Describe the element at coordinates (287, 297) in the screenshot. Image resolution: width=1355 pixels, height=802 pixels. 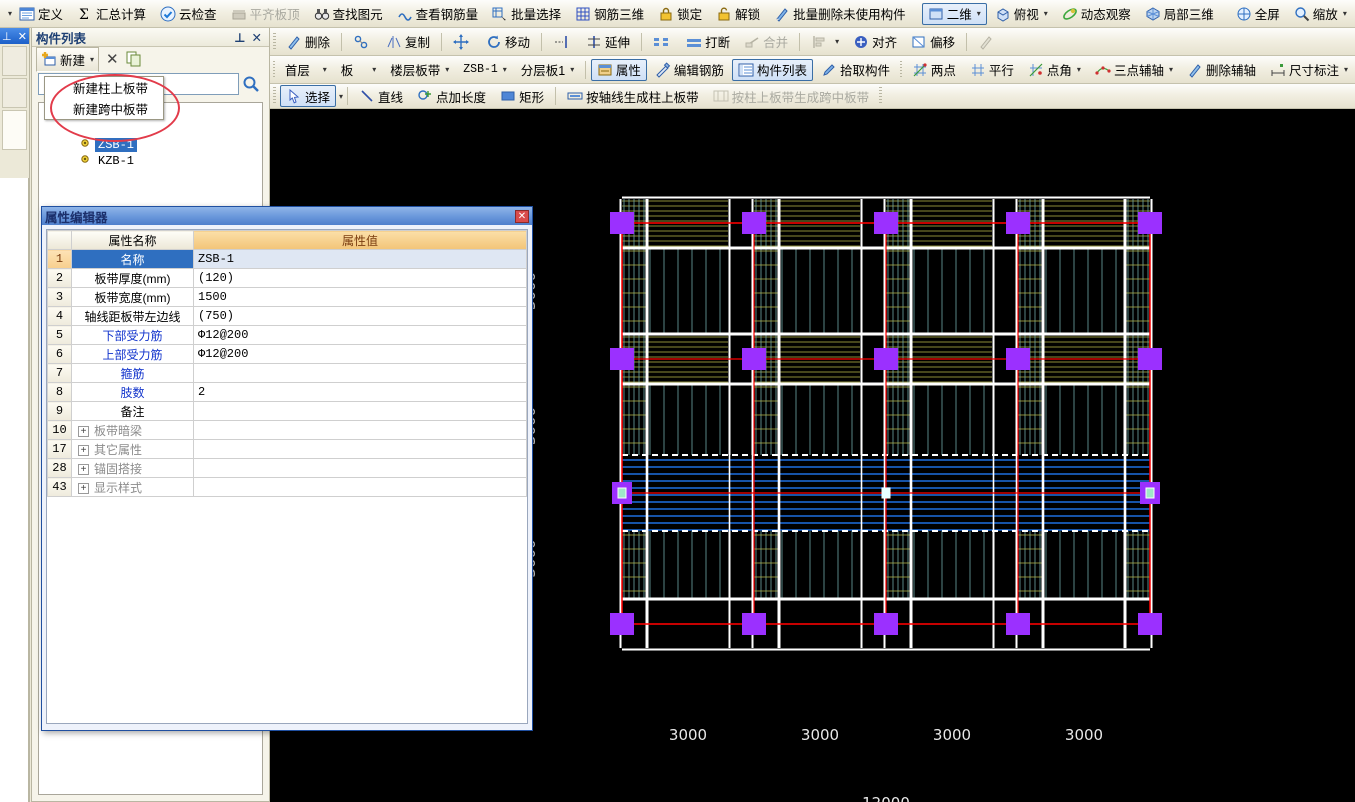
I see `table-row: 3 板带宽度(mm) 1500` at that location.